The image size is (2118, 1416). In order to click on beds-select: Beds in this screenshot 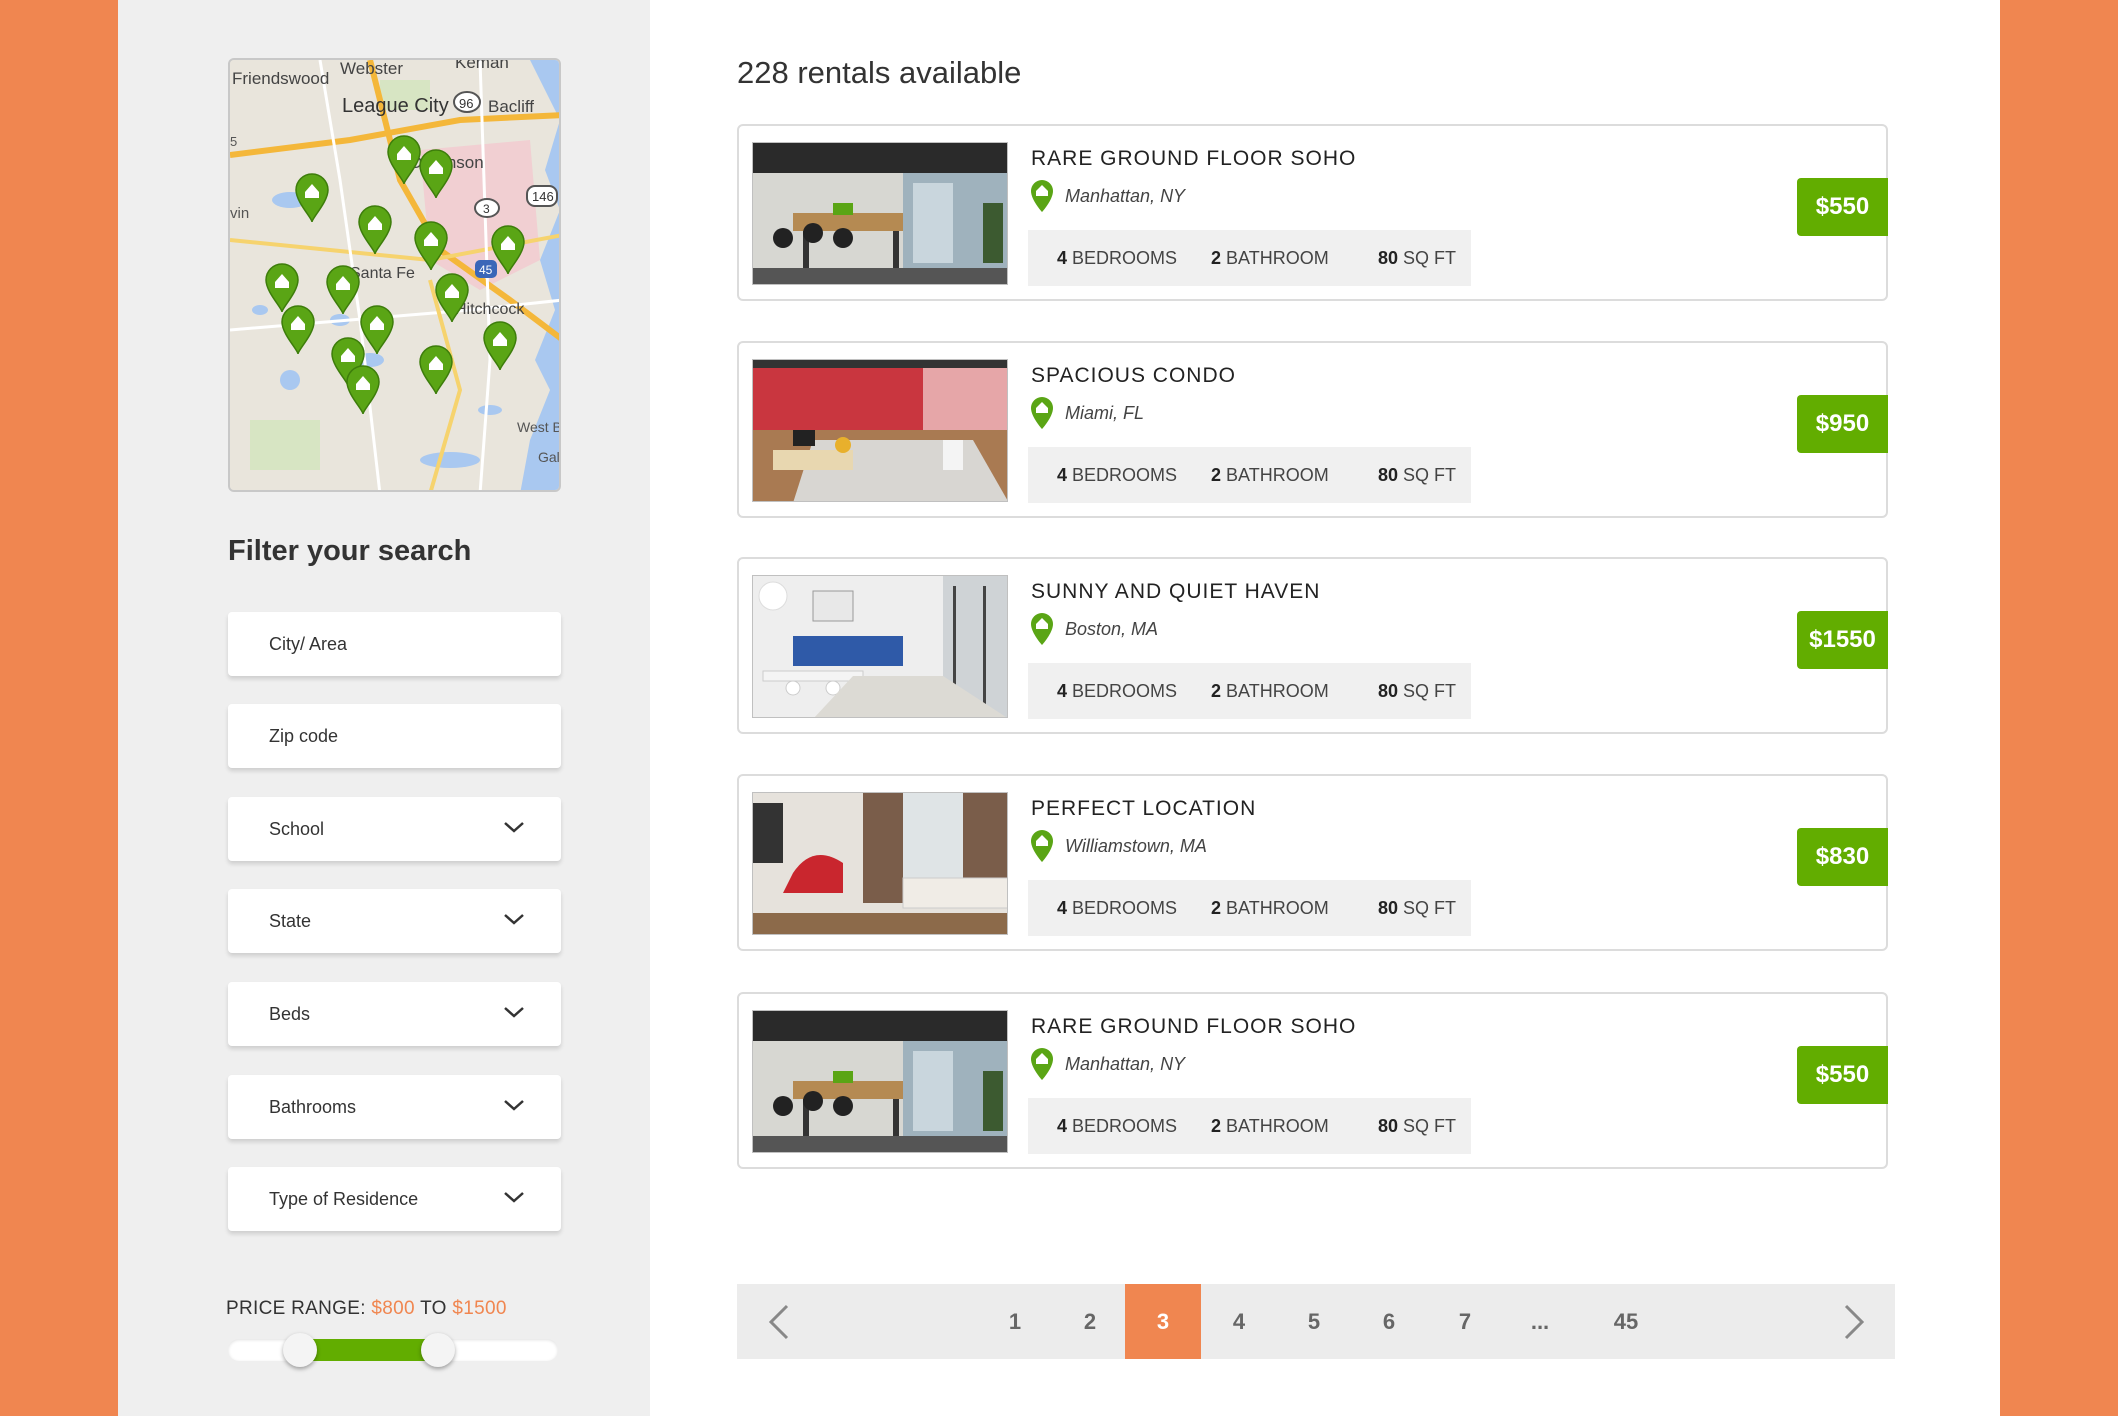, I will do `click(394, 1014)`.